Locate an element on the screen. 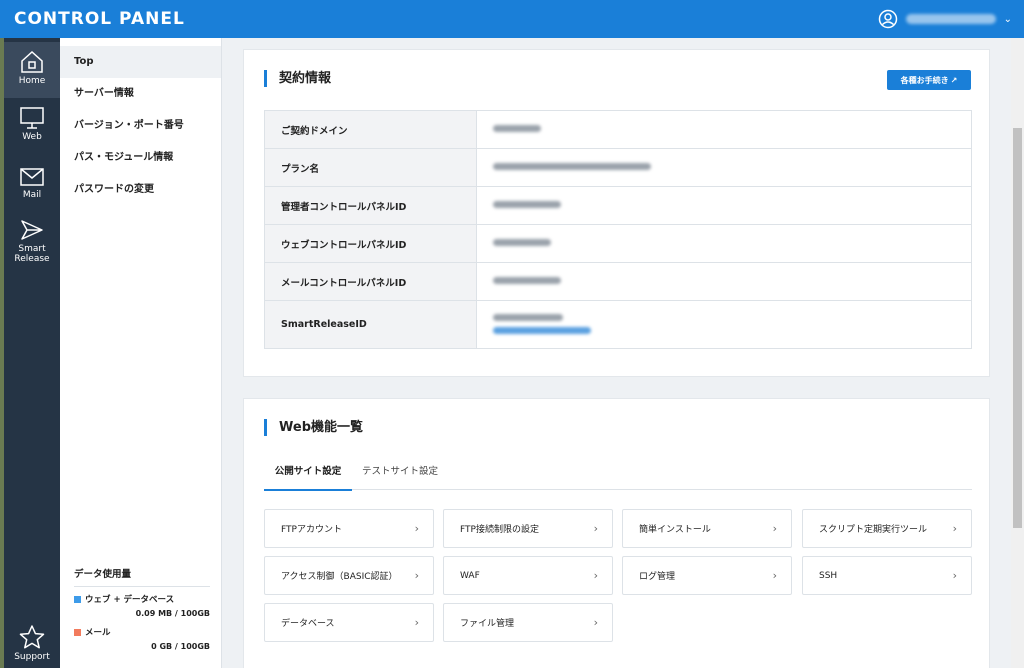 This screenshot has height=668, width=1024. scrollbar-thumb is located at coordinates (1017, 328).